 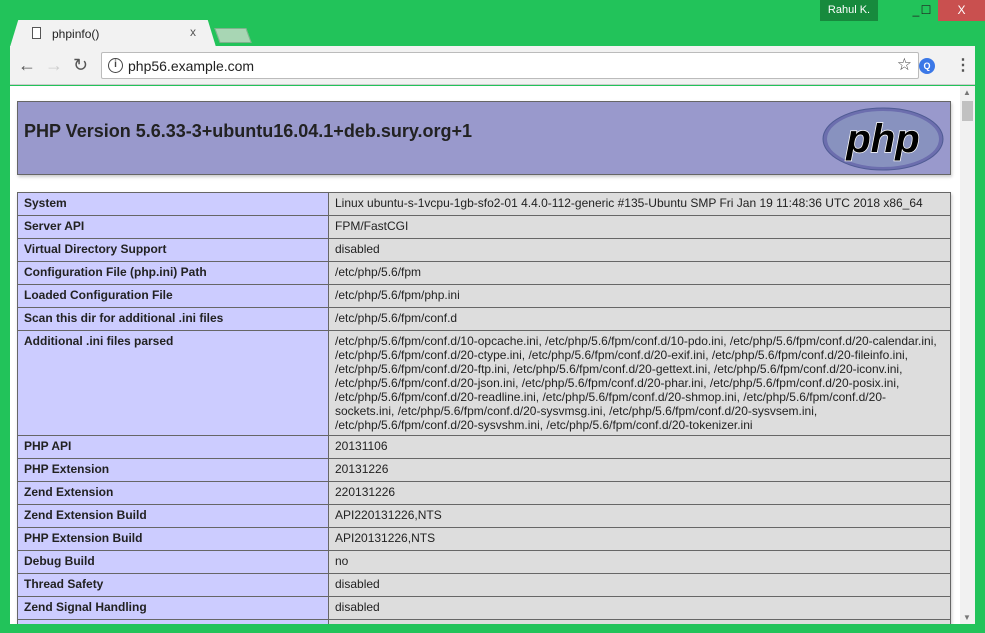 I want to click on row-key: Thread Safety, so click(x=173, y=585).